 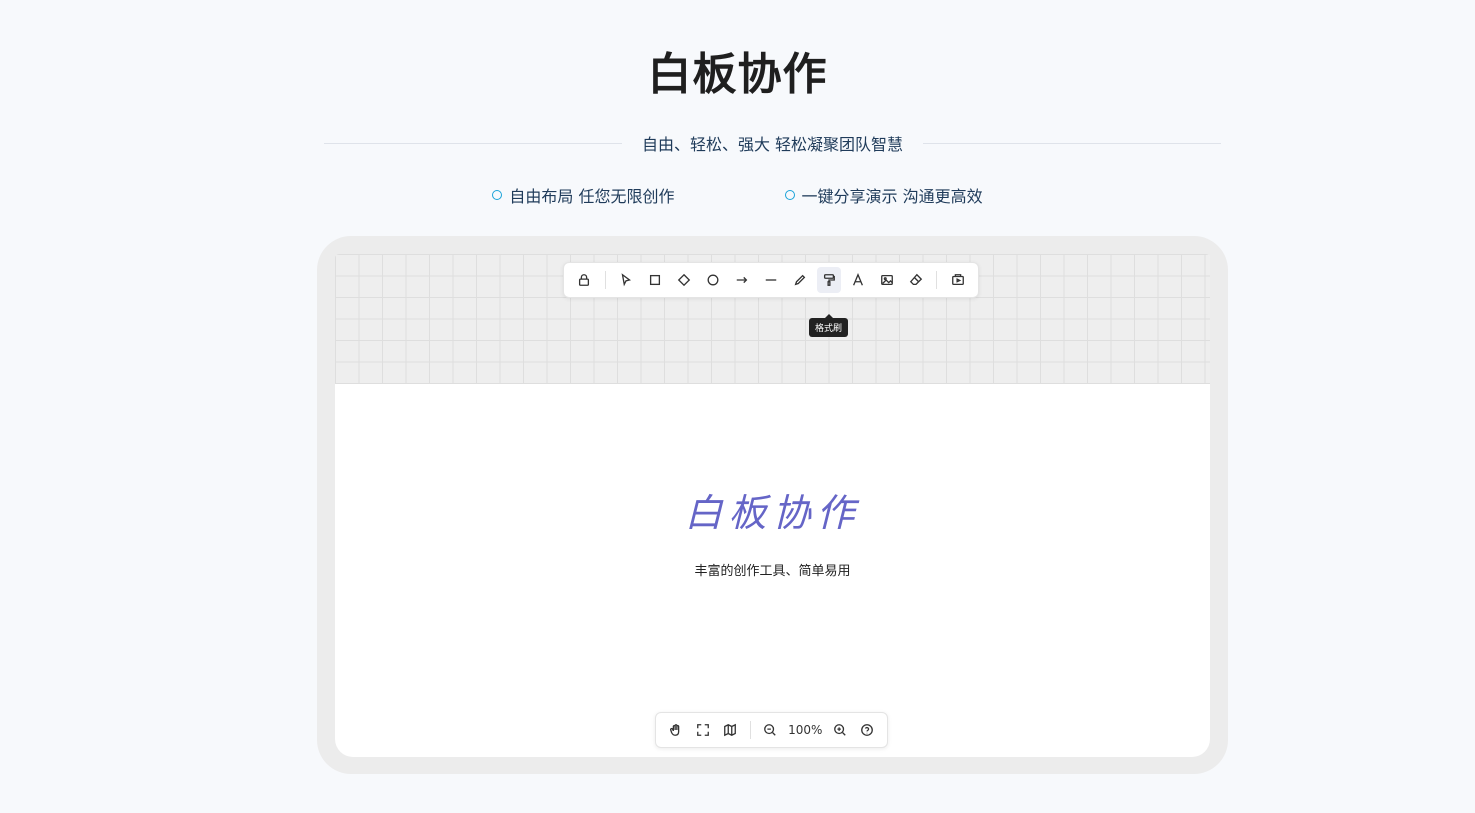 I want to click on feature-item: 自由布局 任您无限创作, so click(x=583, y=195).